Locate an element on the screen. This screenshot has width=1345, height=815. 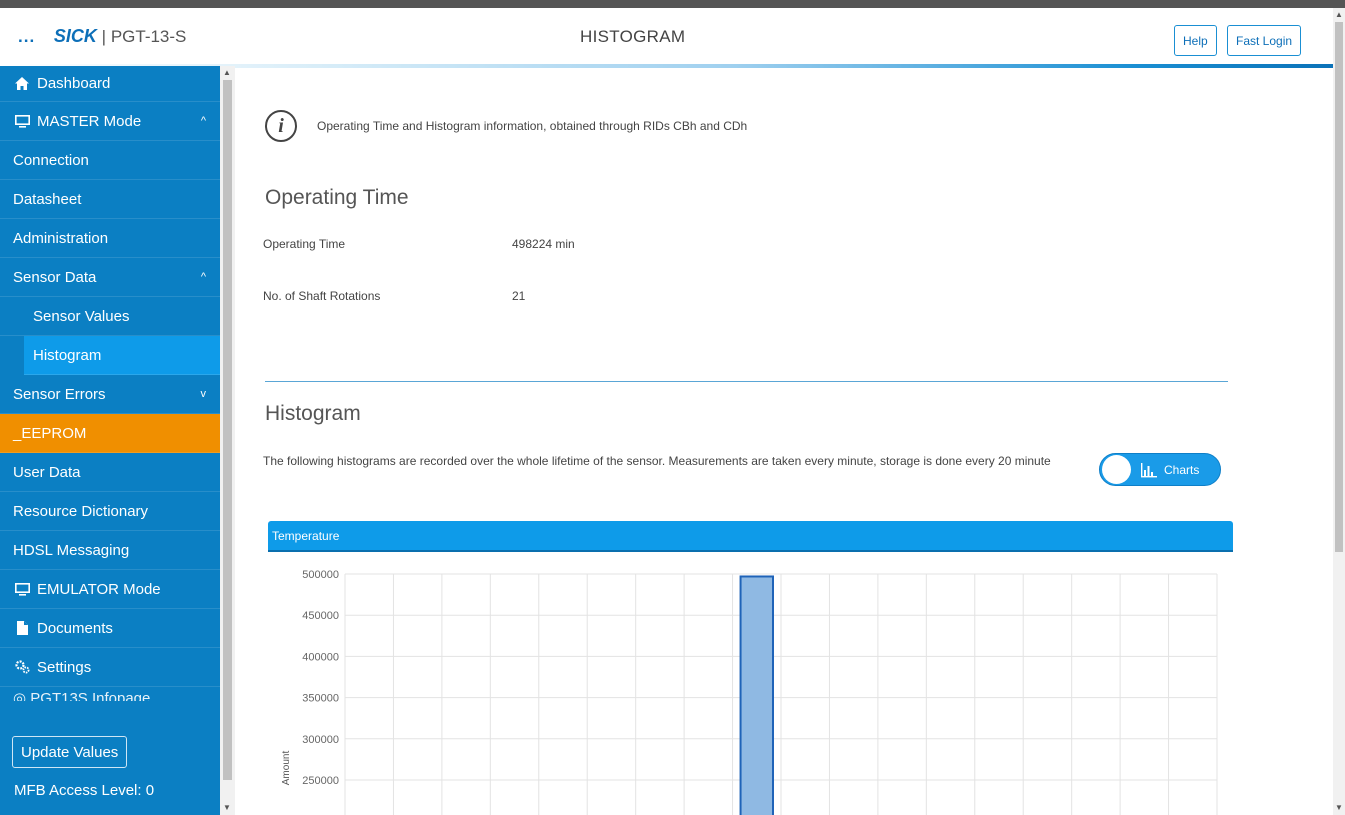
y-tick-label: 500000 is located at coordinates (320, 575).